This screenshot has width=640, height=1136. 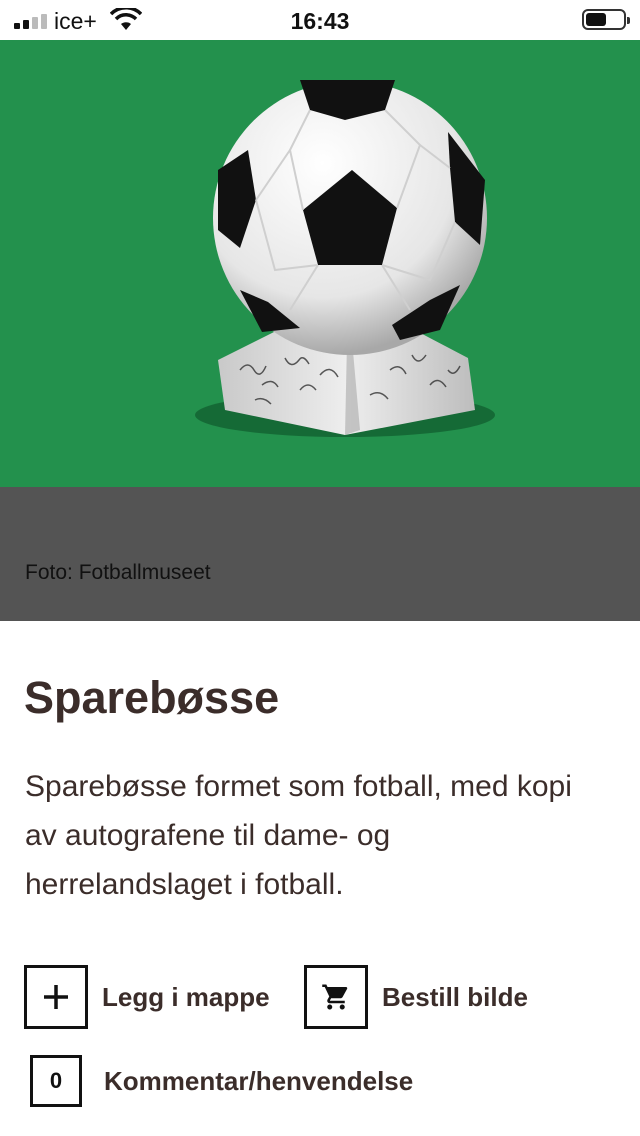 I want to click on order-image-button: Bestill bilde, so click(x=416, y=997).